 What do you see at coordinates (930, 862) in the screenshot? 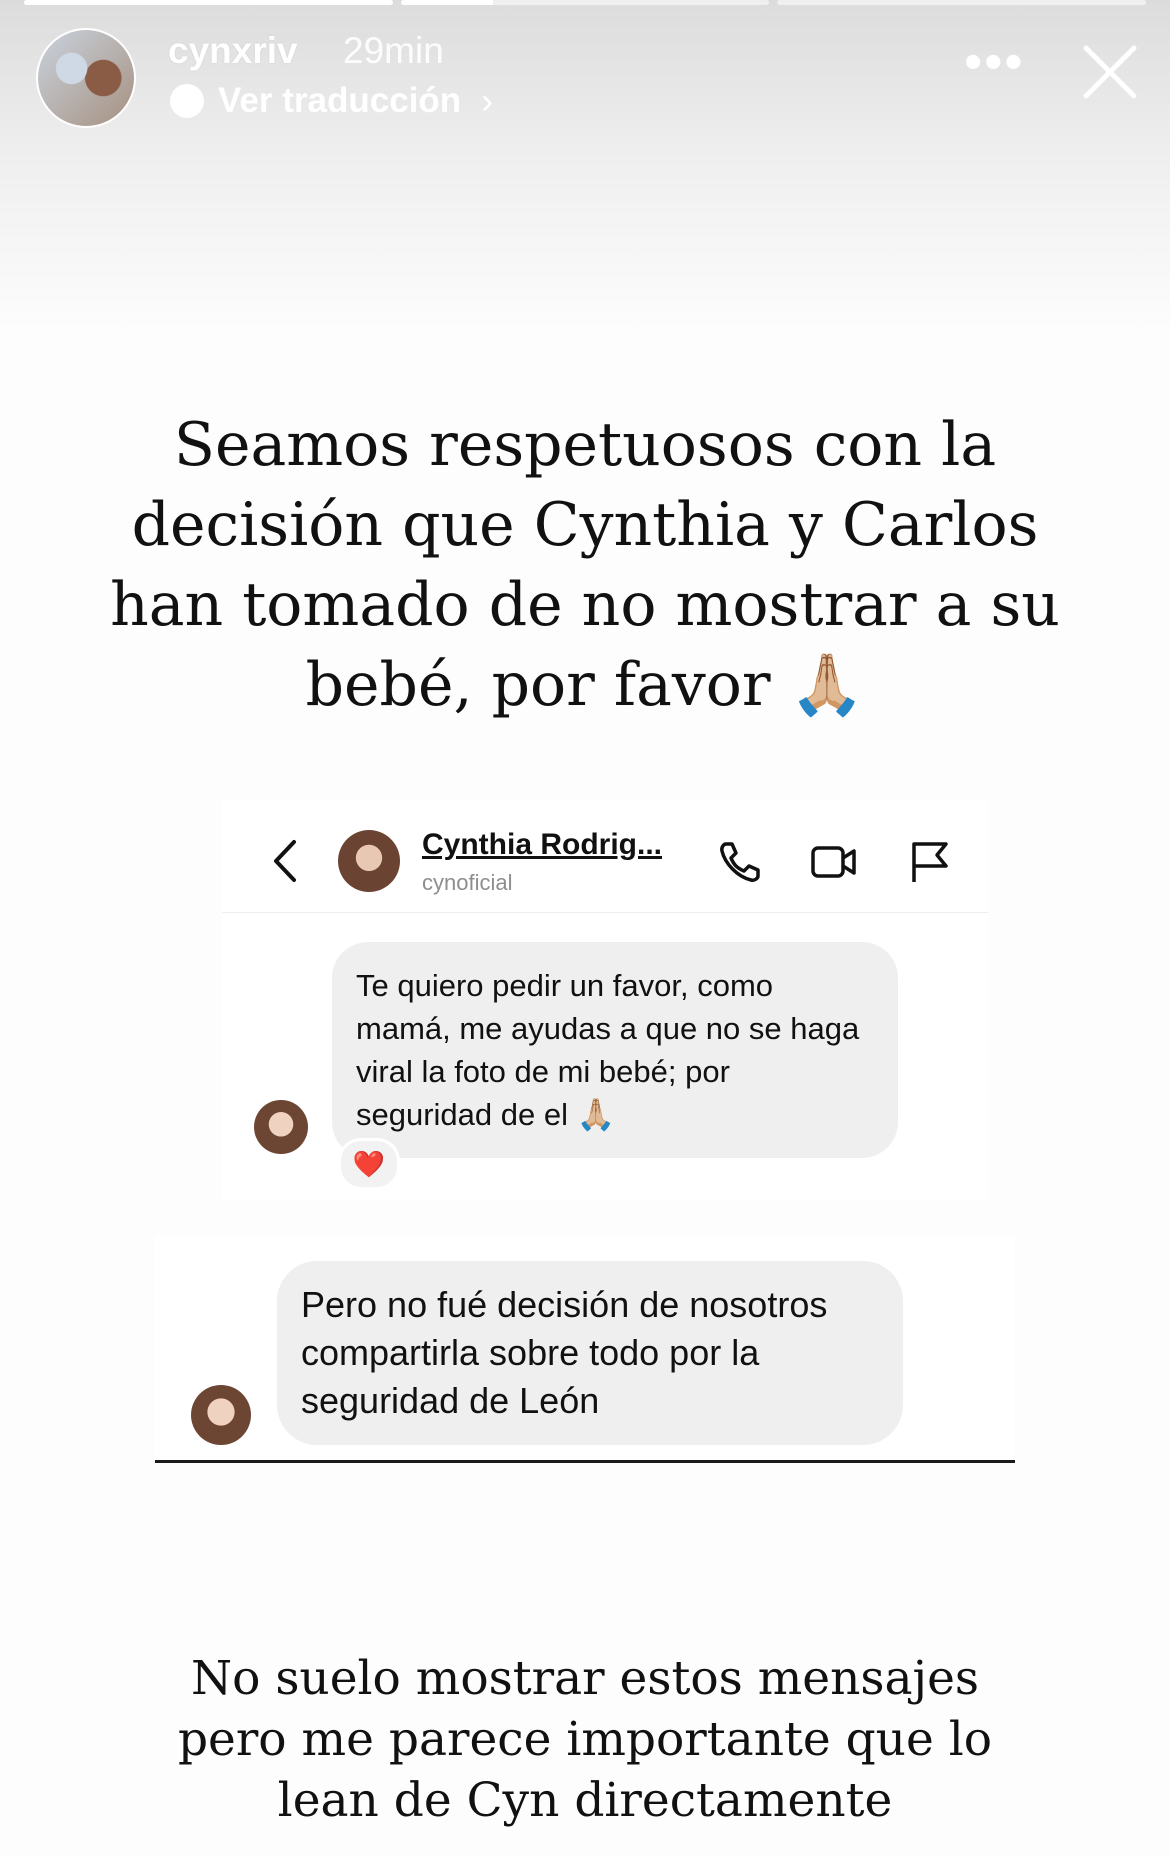
I see `flag-icon` at bounding box center [930, 862].